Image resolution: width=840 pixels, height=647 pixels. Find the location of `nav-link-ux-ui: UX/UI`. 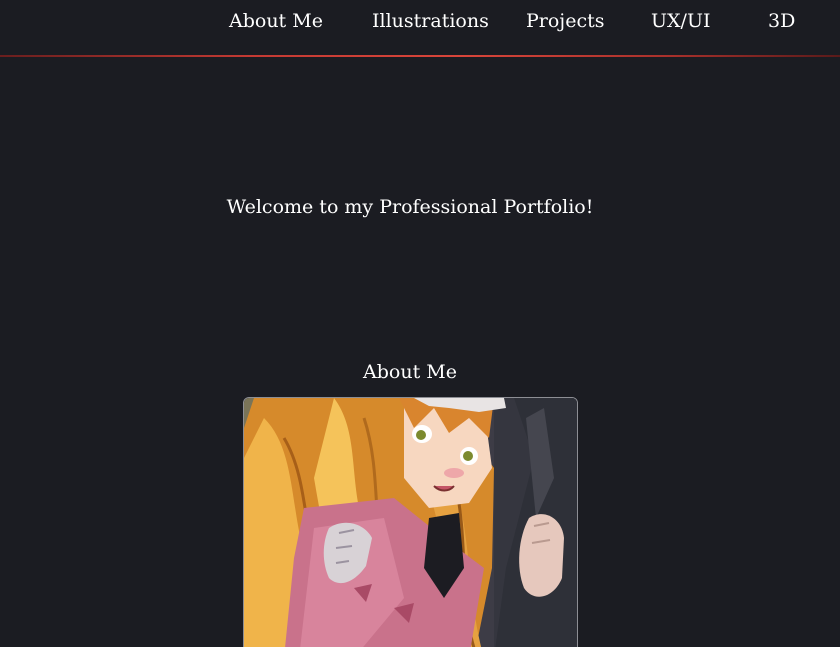

nav-link-ux-ui: UX/UI is located at coordinates (680, 21).